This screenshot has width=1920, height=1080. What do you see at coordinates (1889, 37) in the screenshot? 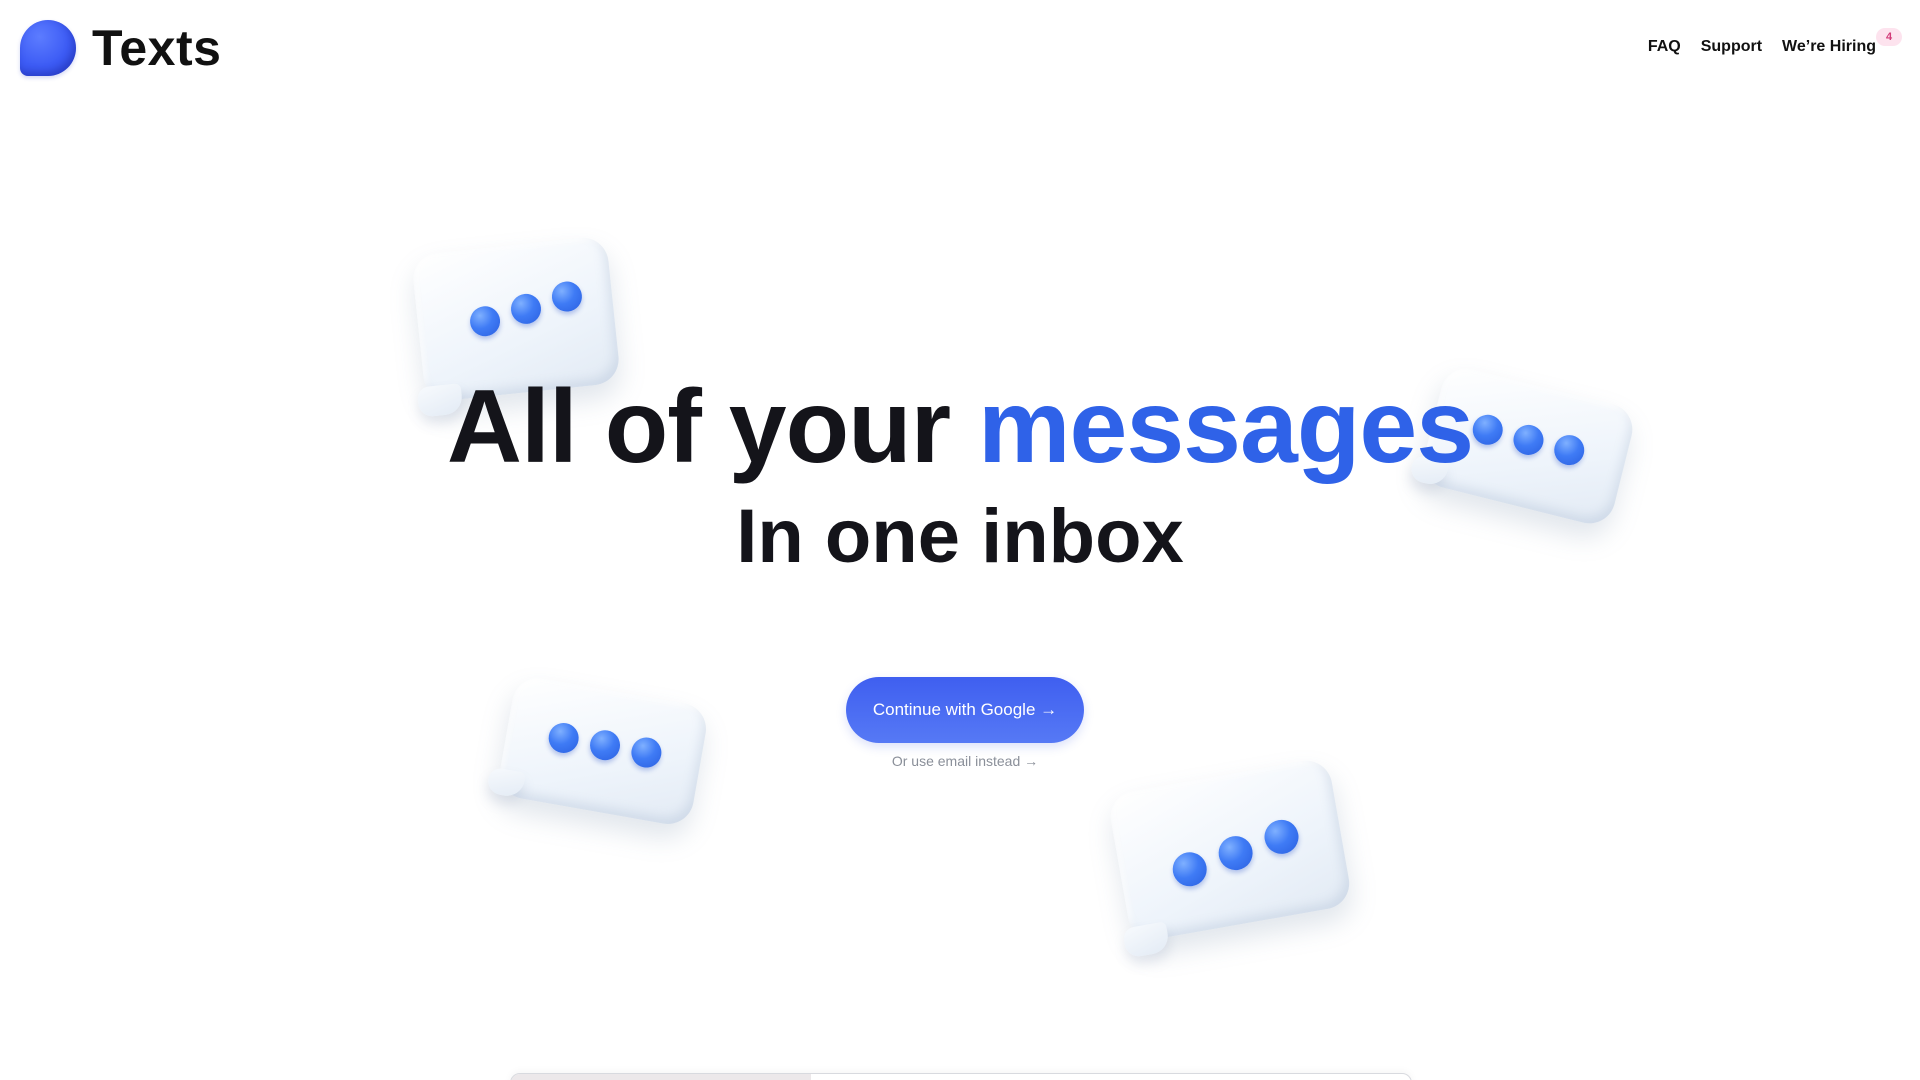
I see `hiring-count-badge: 4` at bounding box center [1889, 37].